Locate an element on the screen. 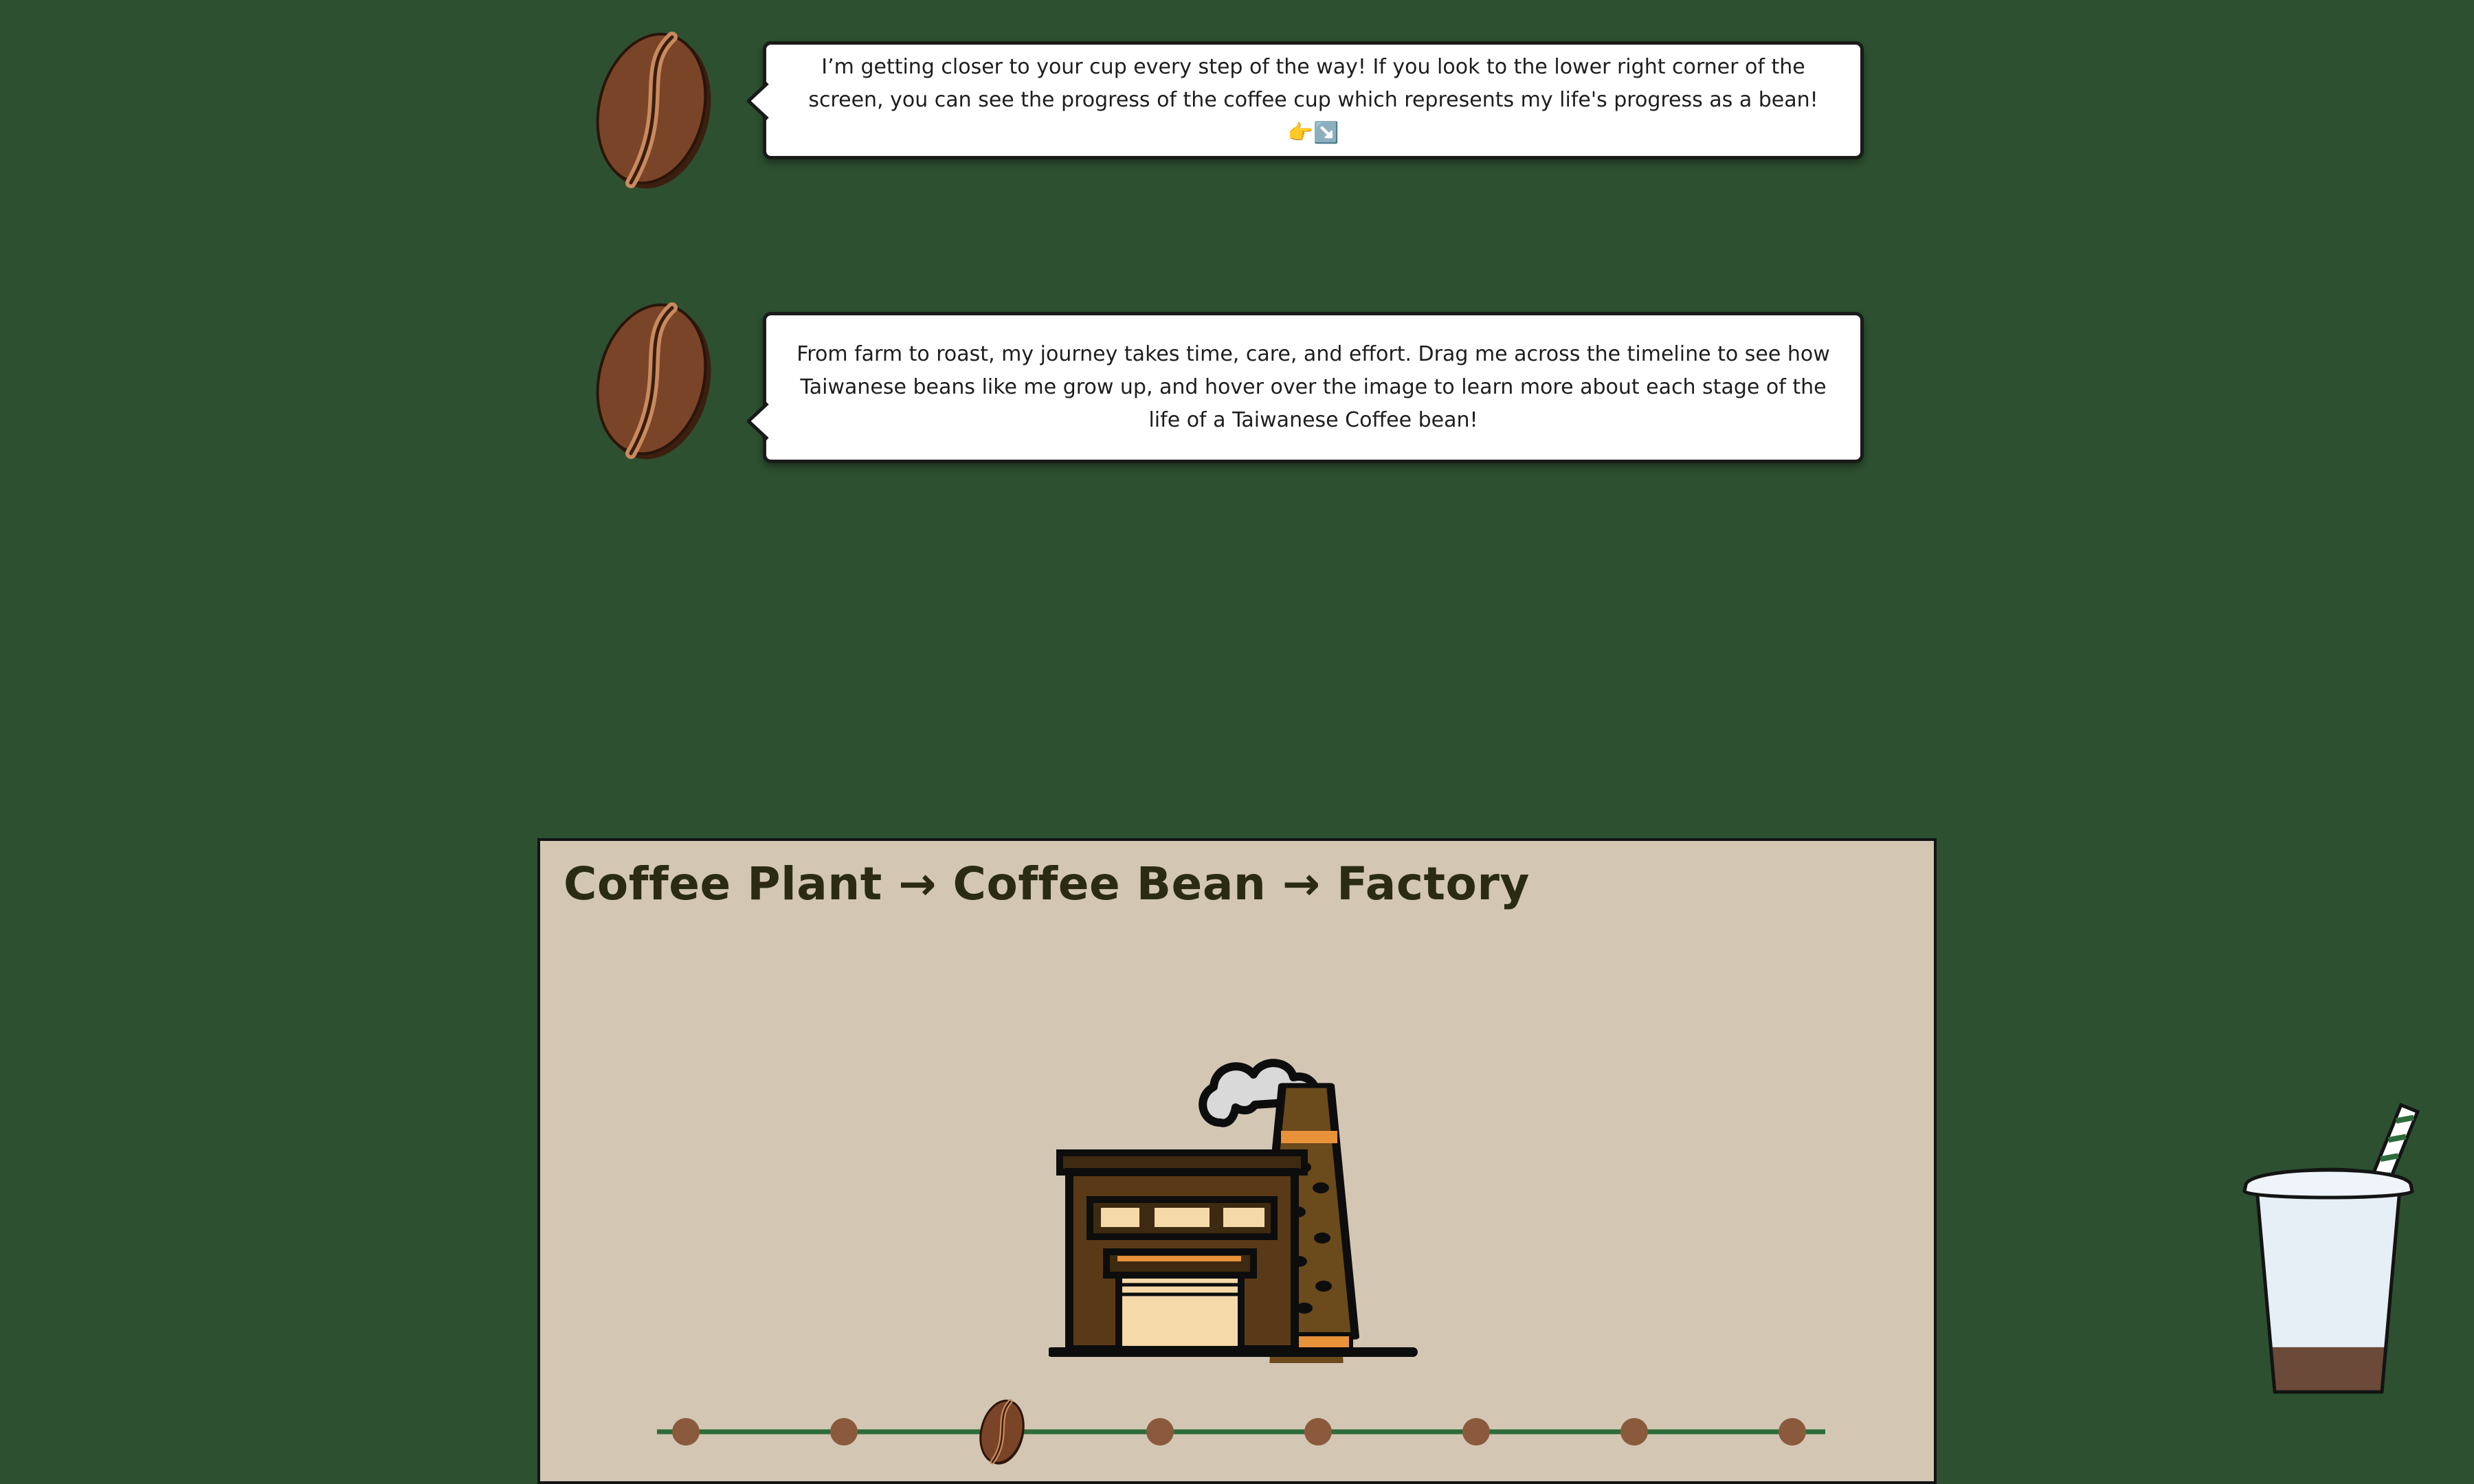 This screenshot has height=1484, width=2474. stage-title: Coffee Plant → Coffee Bean → Factory is located at coordinates (1047, 883).